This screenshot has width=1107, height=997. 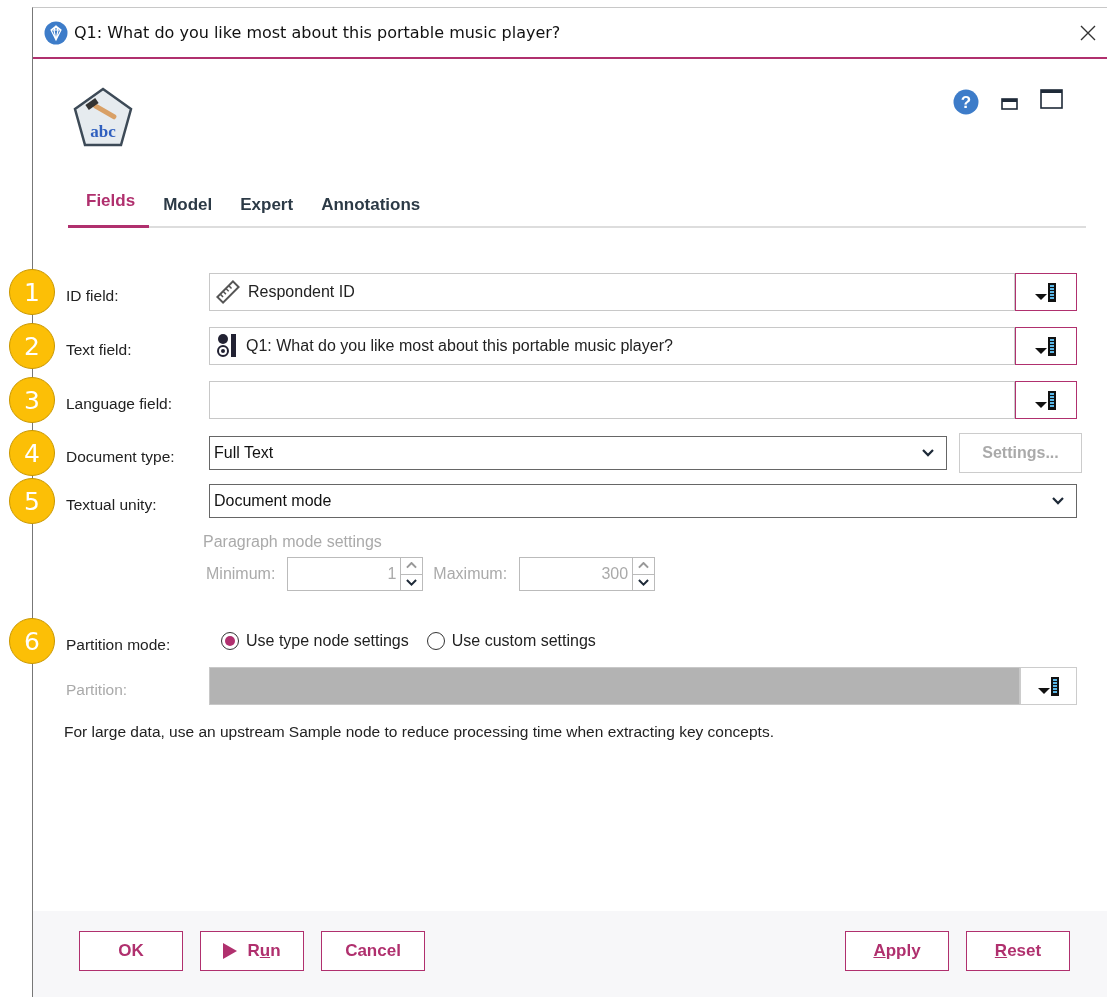 I want to click on dialog-button: Apply, so click(x=897, y=951).